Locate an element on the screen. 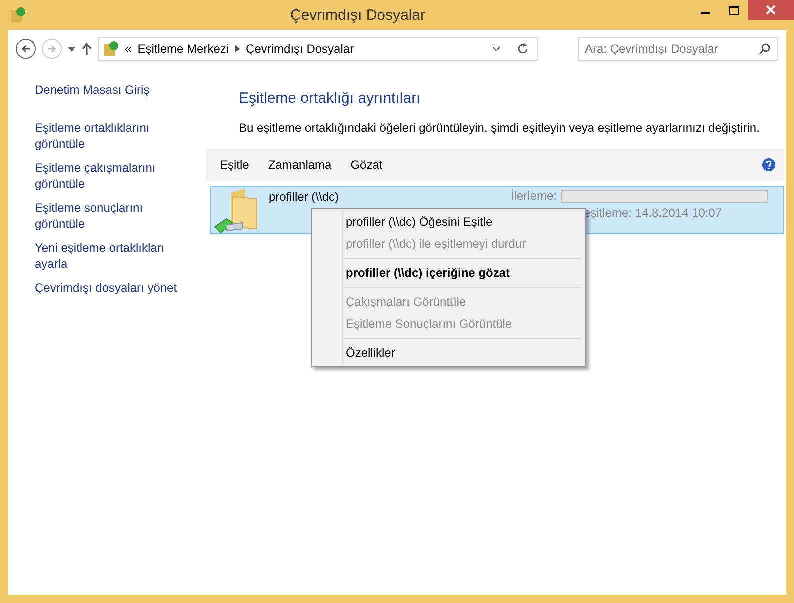 Image resolution: width=794 pixels, height=603 pixels. breadcrumb: Çevrimdışı Dosyalar is located at coordinates (300, 49).